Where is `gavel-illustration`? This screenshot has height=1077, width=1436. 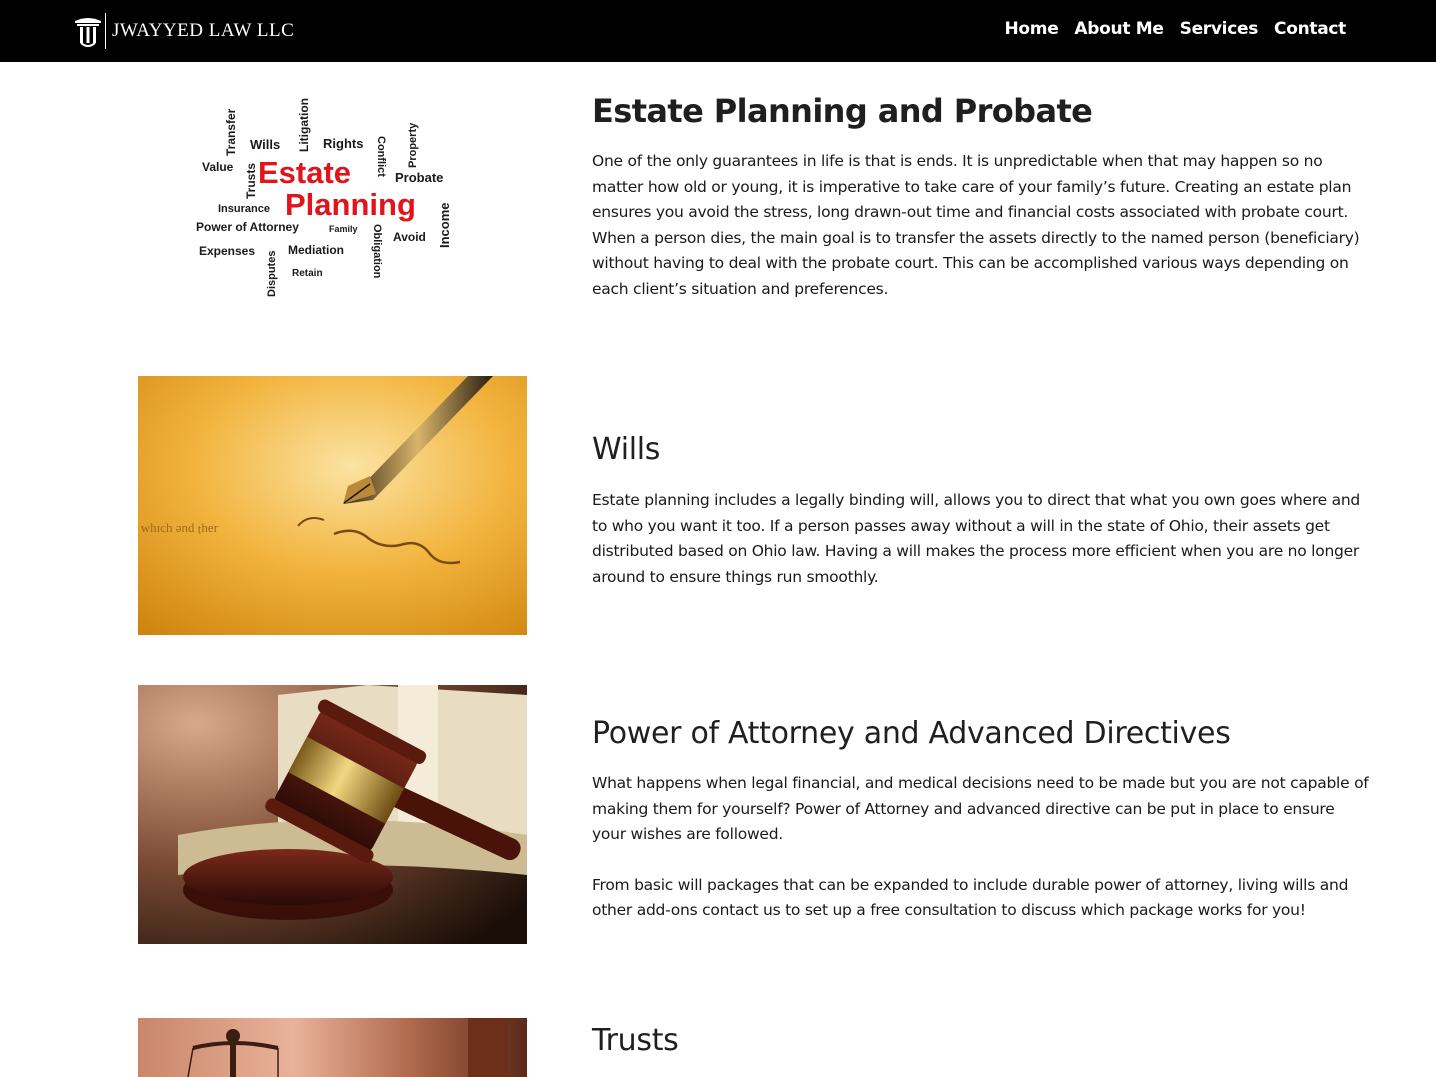
gavel-illustration is located at coordinates (332, 814).